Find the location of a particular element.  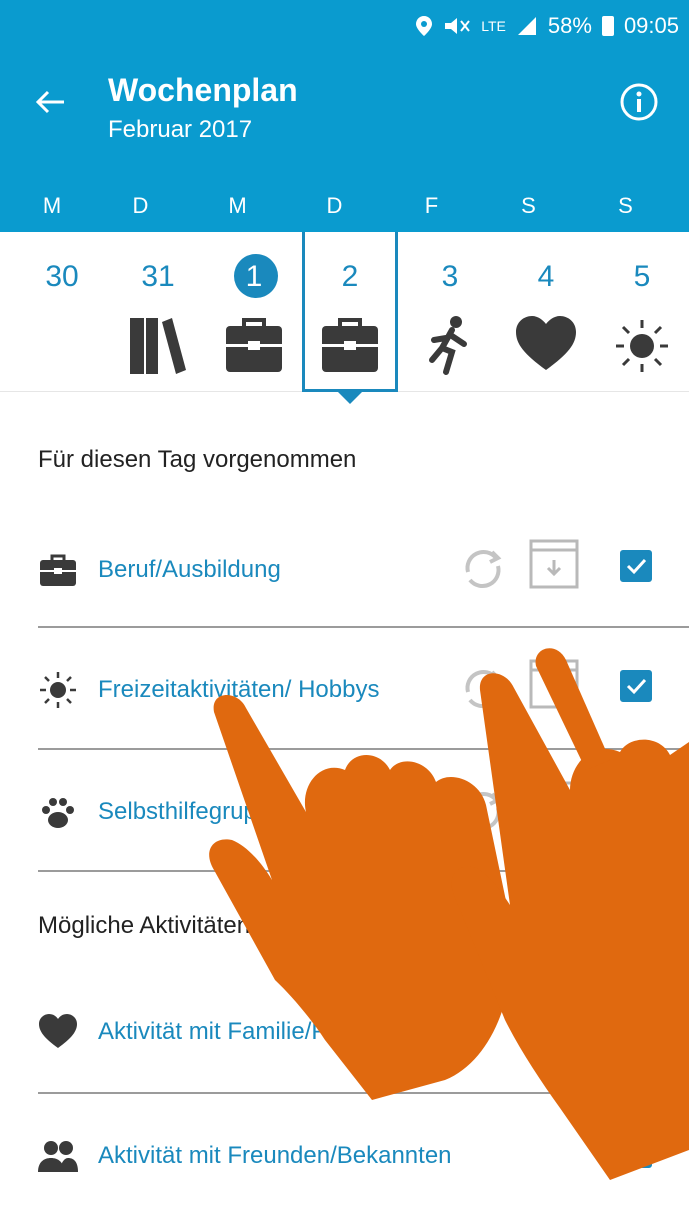

date-strip: 30 31 1 2 3 4 5 is located at coordinates (344, 312).